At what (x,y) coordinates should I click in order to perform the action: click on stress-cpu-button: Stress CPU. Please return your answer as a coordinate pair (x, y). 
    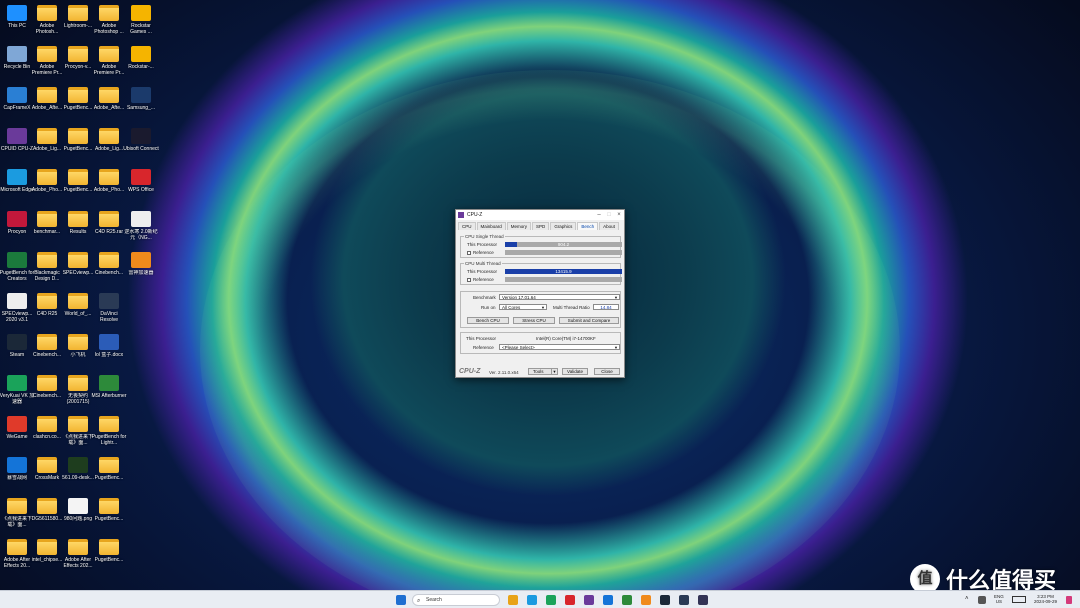
    Looking at the image, I should click on (534, 320).